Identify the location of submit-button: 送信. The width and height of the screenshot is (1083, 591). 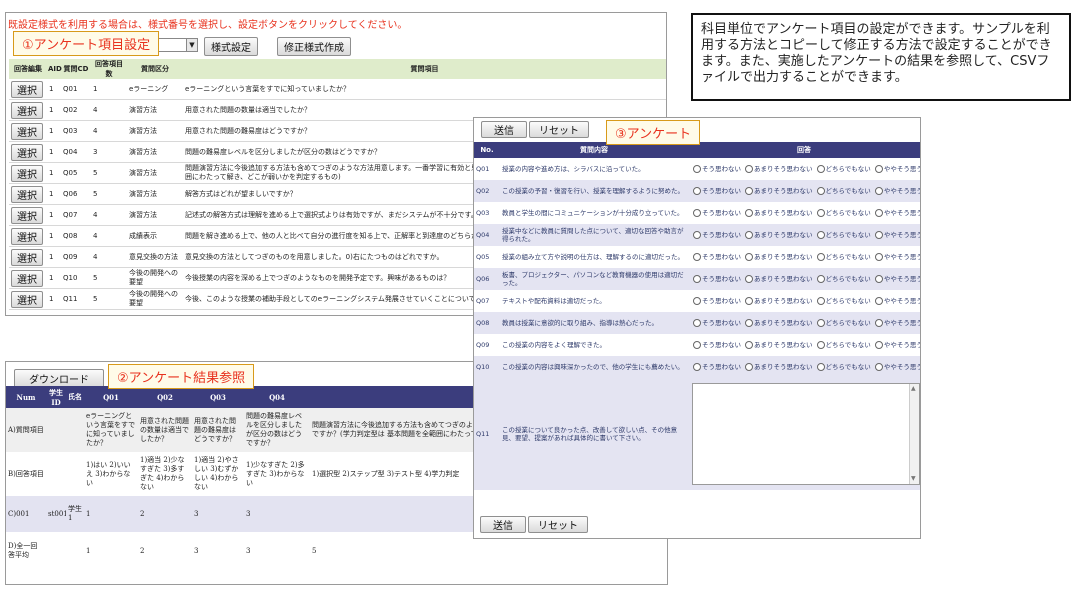
(504, 129).